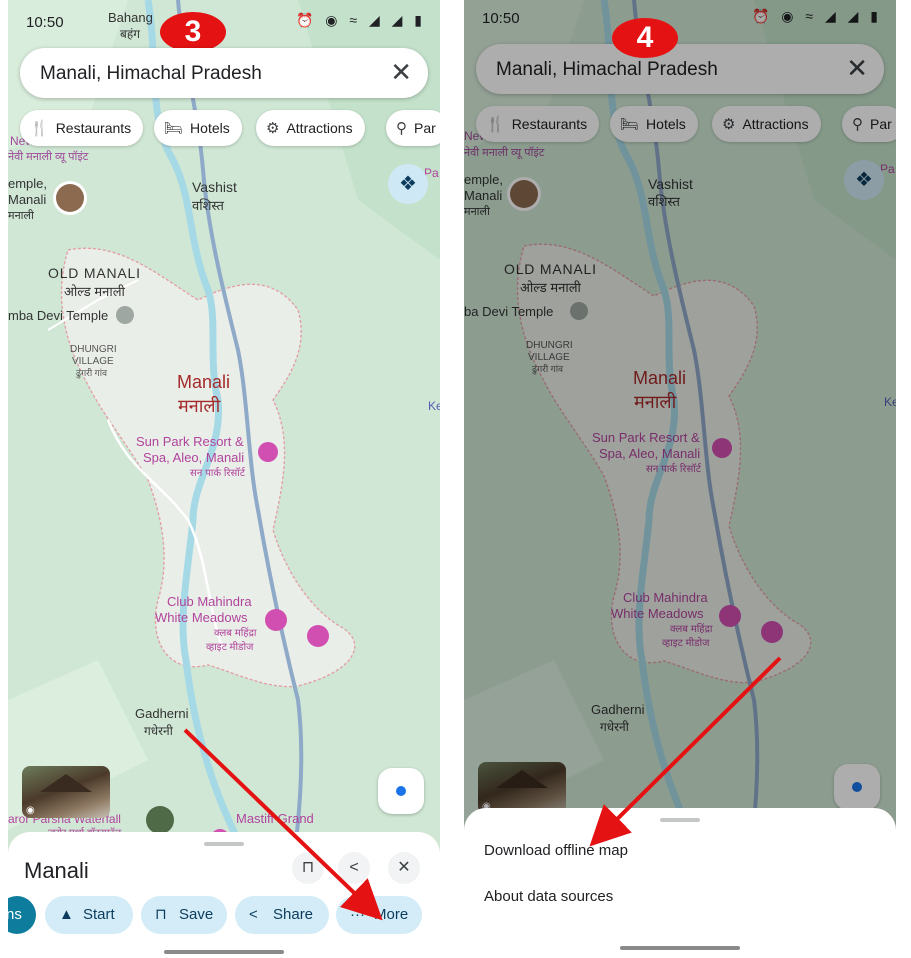  Describe the element at coordinates (283, 824) in the screenshot. I see `arrow-to-more-button` at that location.